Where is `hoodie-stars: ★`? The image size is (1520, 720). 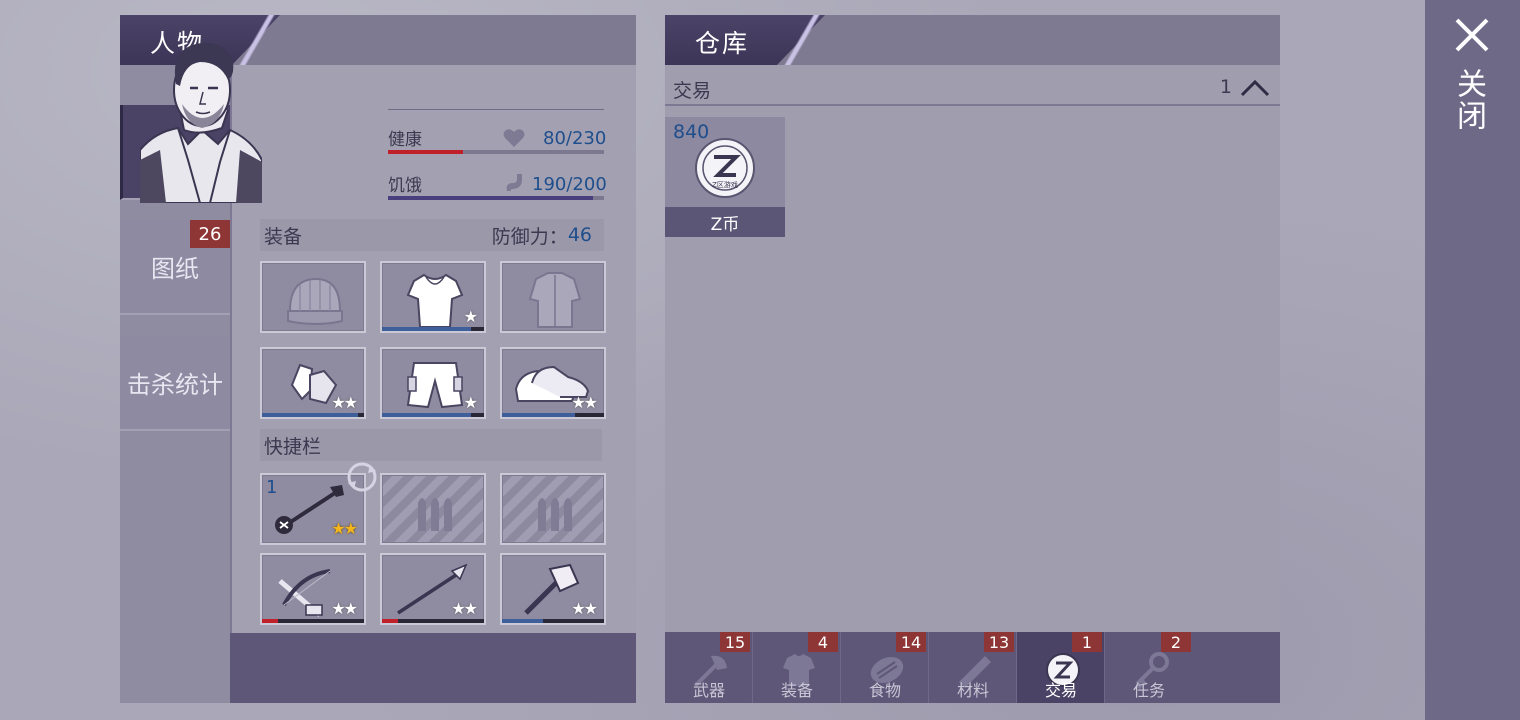
hoodie-stars: ★ is located at coordinates (470, 316).